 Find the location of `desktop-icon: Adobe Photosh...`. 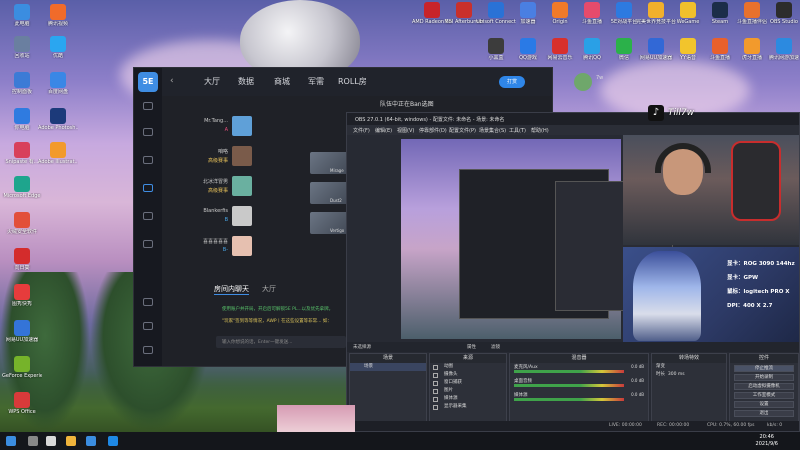

desktop-icon: Adobe Photosh... is located at coordinates (58, 119).